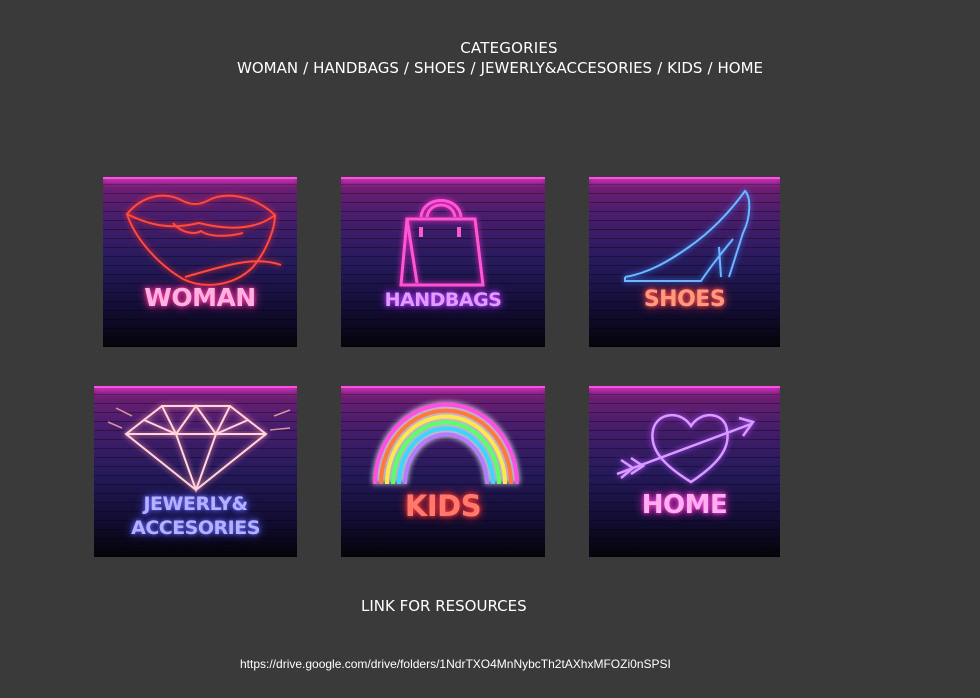 Image resolution: width=980 pixels, height=698 pixels. What do you see at coordinates (356, 68) in the screenshot?
I see `nav-link-handbags: HANDBAGS` at bounding box center [356, 68].